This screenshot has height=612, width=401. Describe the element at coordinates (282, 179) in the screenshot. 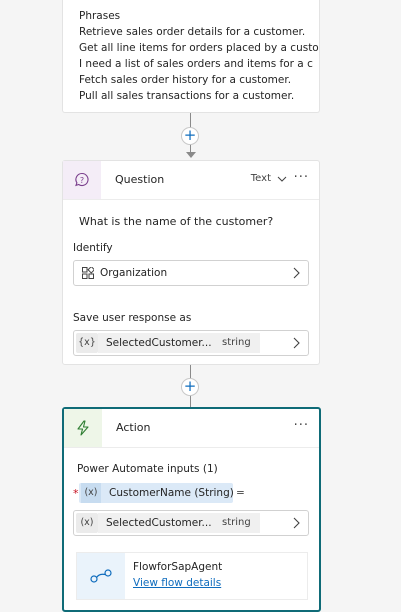

I see `chevron-down-icon` at that location.